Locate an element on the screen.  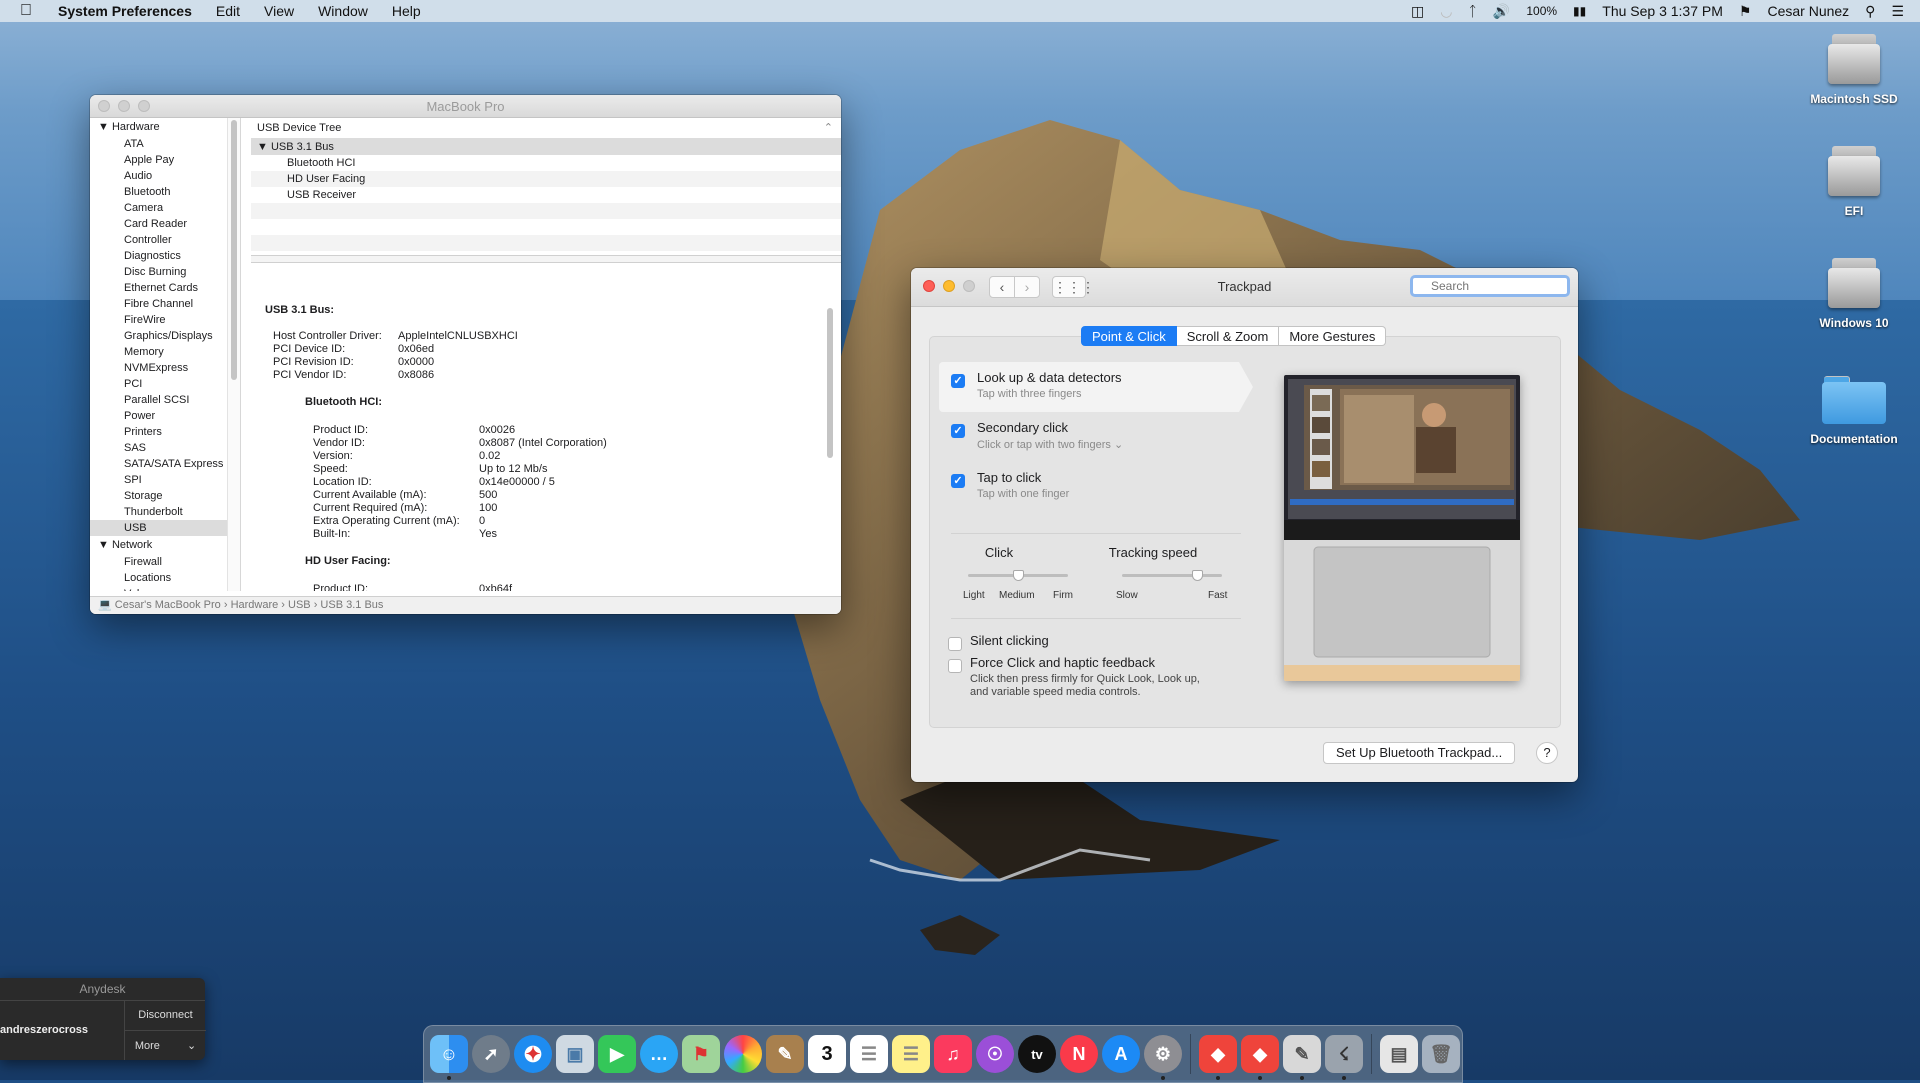
chevron-down-icon: ⌄ is located at coordinates (1118, 445).